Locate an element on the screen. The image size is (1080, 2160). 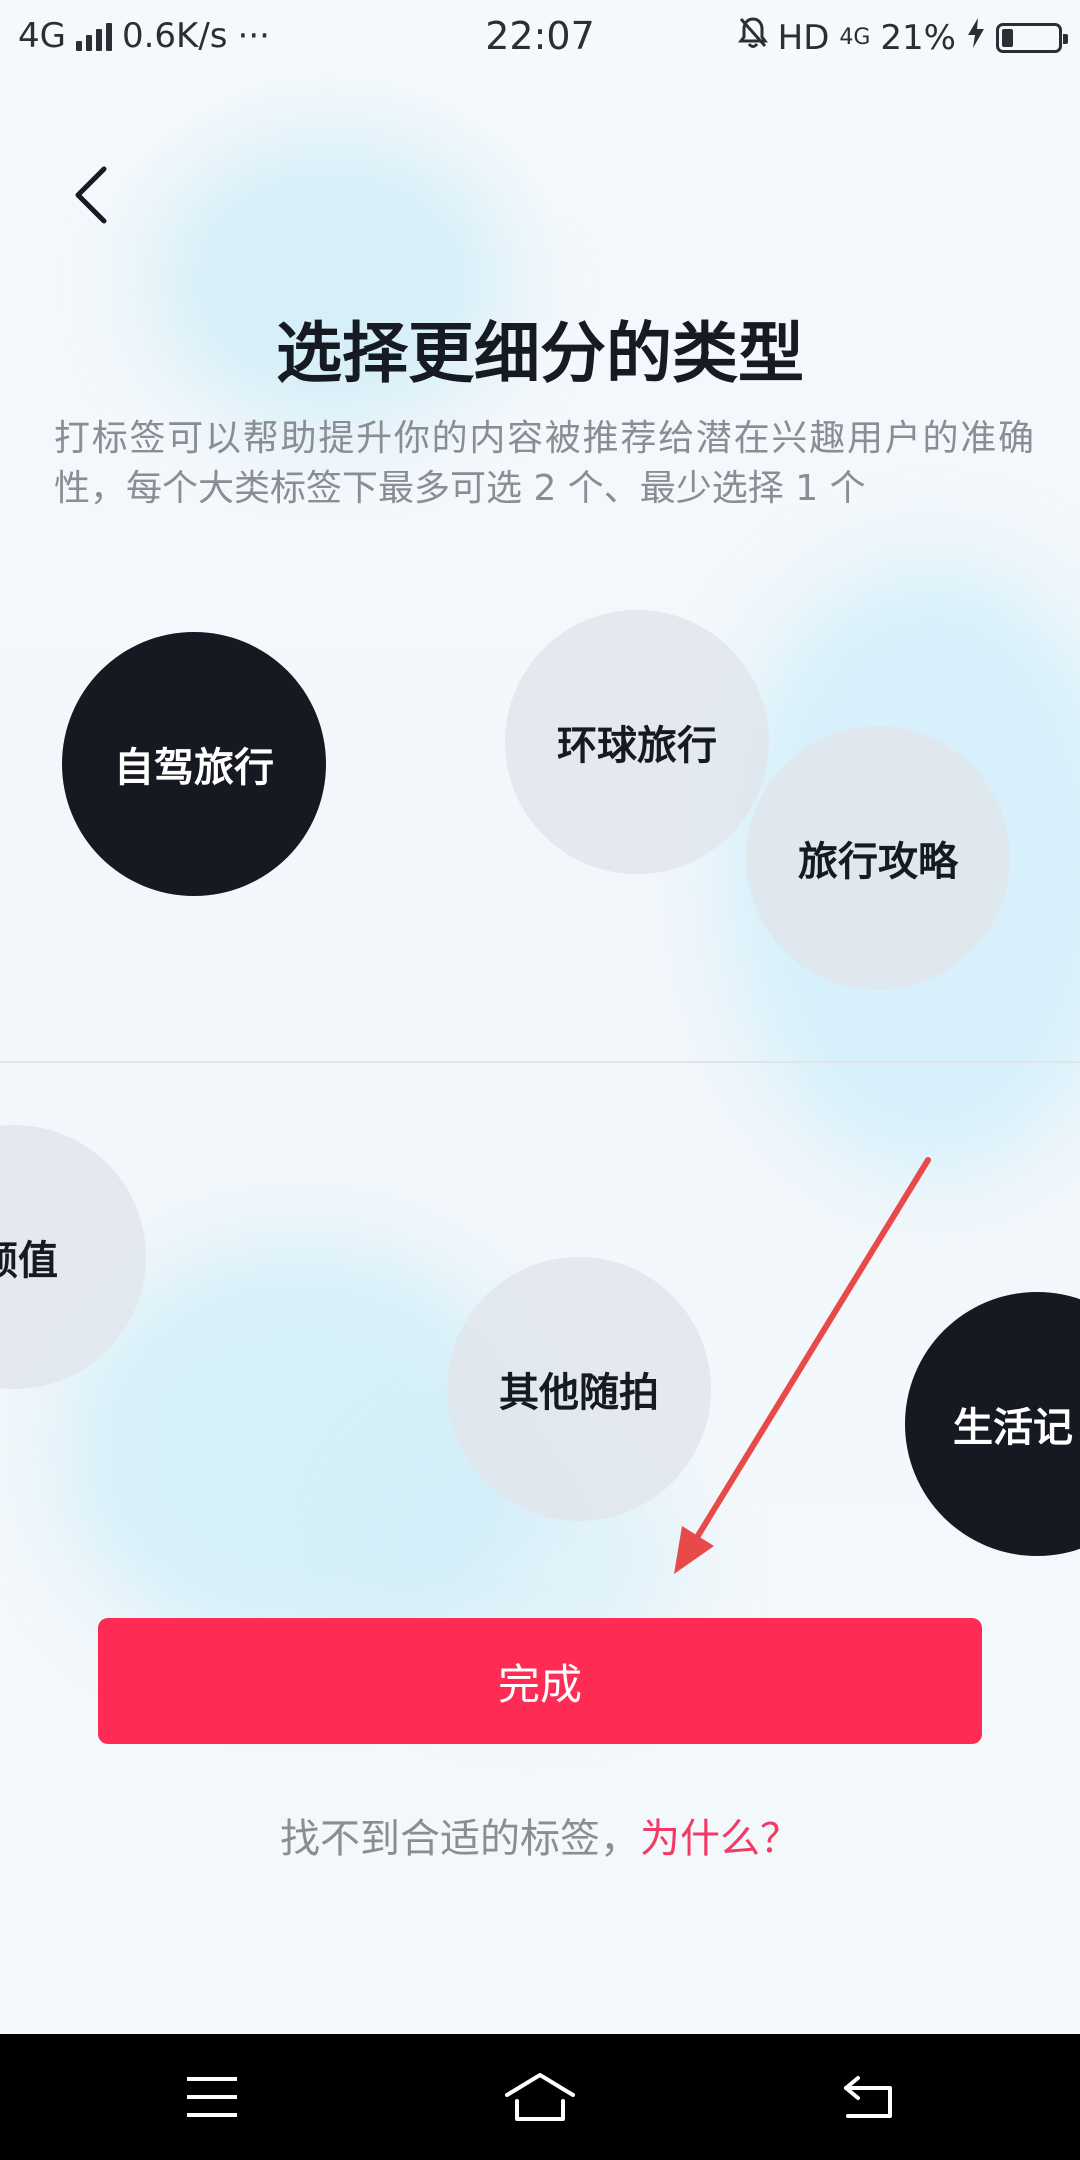
arrow-head is located at coordinates (694, 1550).